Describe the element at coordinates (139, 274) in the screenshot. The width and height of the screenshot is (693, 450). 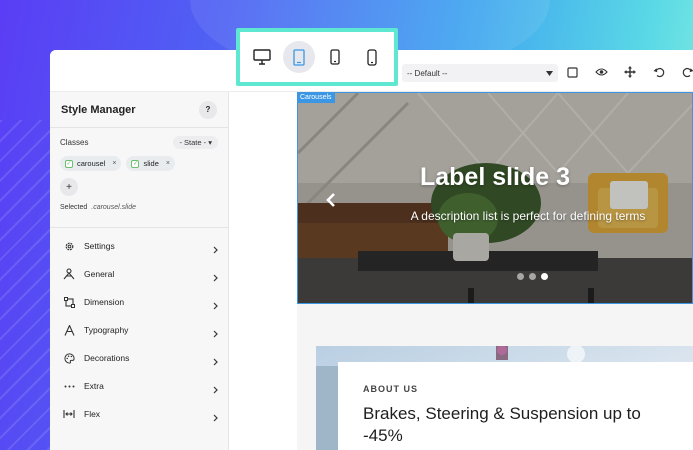
I see `sector-general: General` at that location.